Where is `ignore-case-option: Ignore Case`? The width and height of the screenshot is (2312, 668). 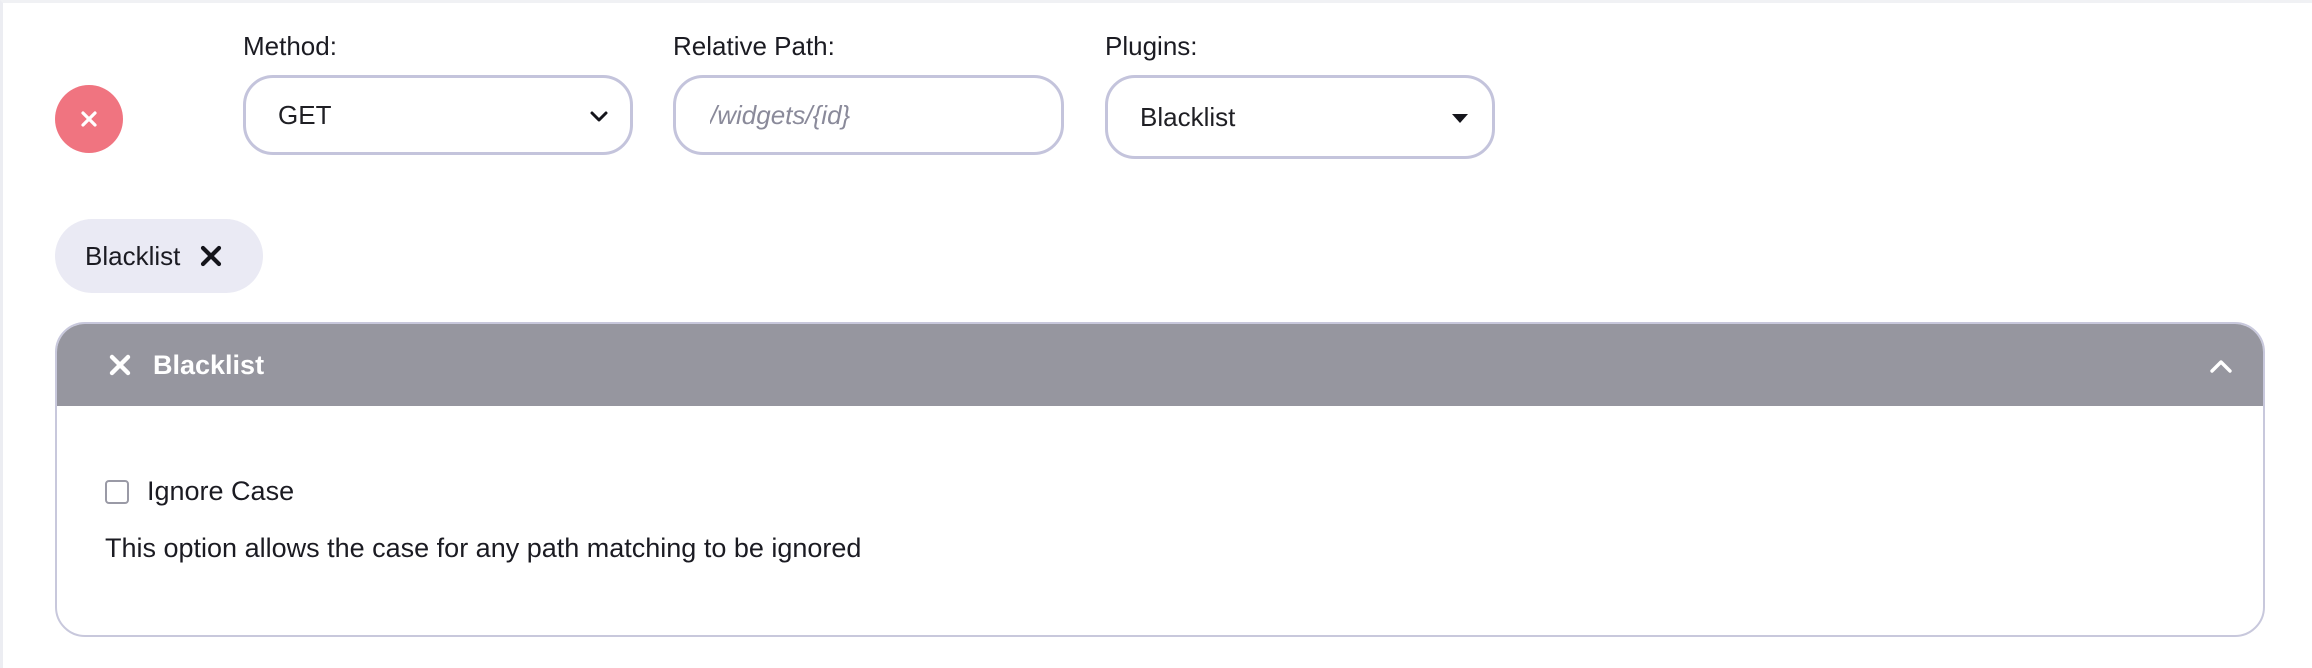 ignore-case-option: Ignore Case is located at coordinates (1160, 491).